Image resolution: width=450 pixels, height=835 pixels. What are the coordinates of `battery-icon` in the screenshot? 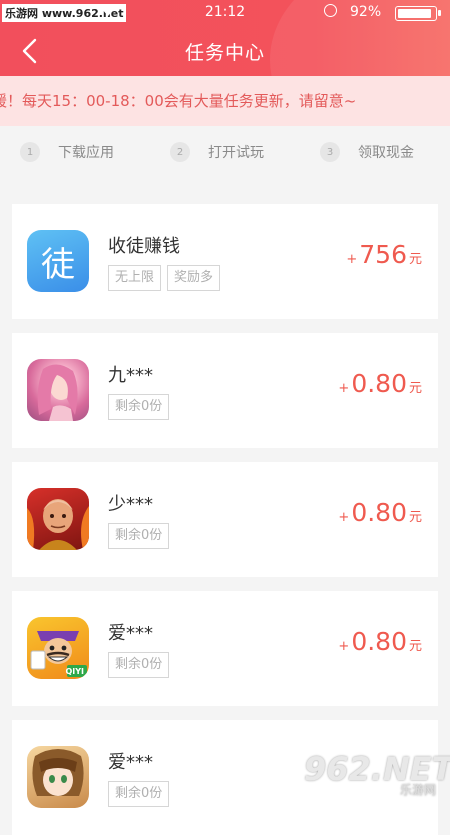 It's located at (418, 13).